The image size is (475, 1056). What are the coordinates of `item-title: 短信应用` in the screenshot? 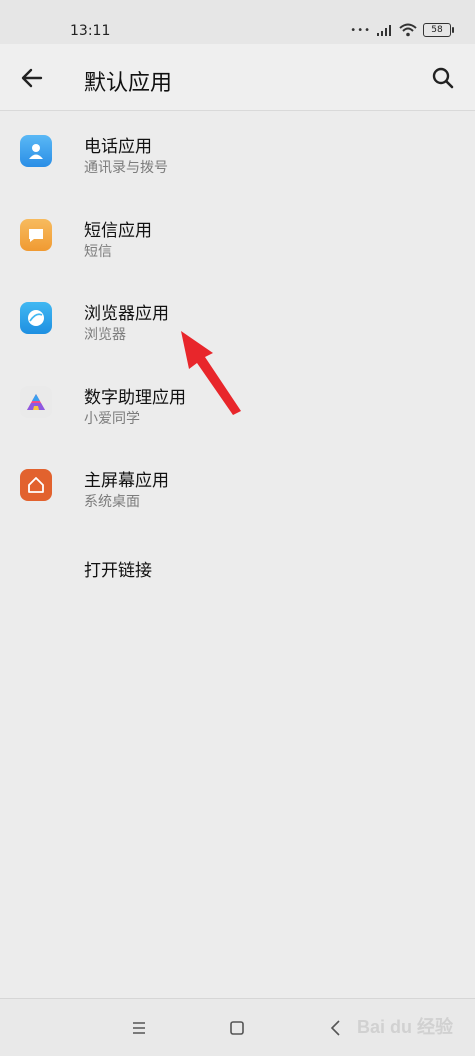 It's located at (118, 230).